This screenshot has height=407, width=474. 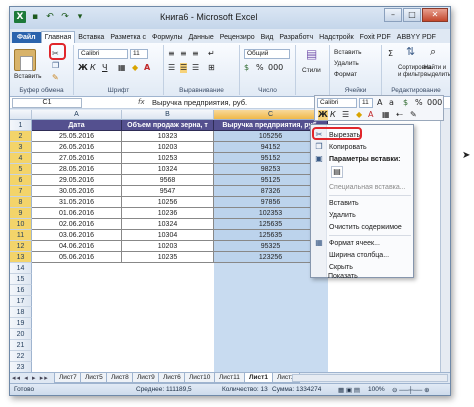 What do you see at coordinates (271, 115) in the screenshot?
I see `column-header-c: C` at bounding box center [271, 115].